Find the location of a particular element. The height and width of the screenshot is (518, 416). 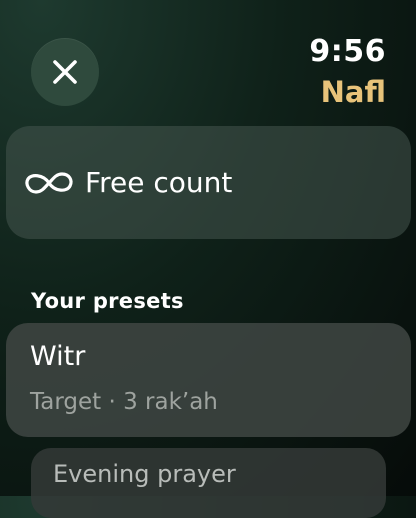

clock: 9:56 is located at coordinates (347, 51).